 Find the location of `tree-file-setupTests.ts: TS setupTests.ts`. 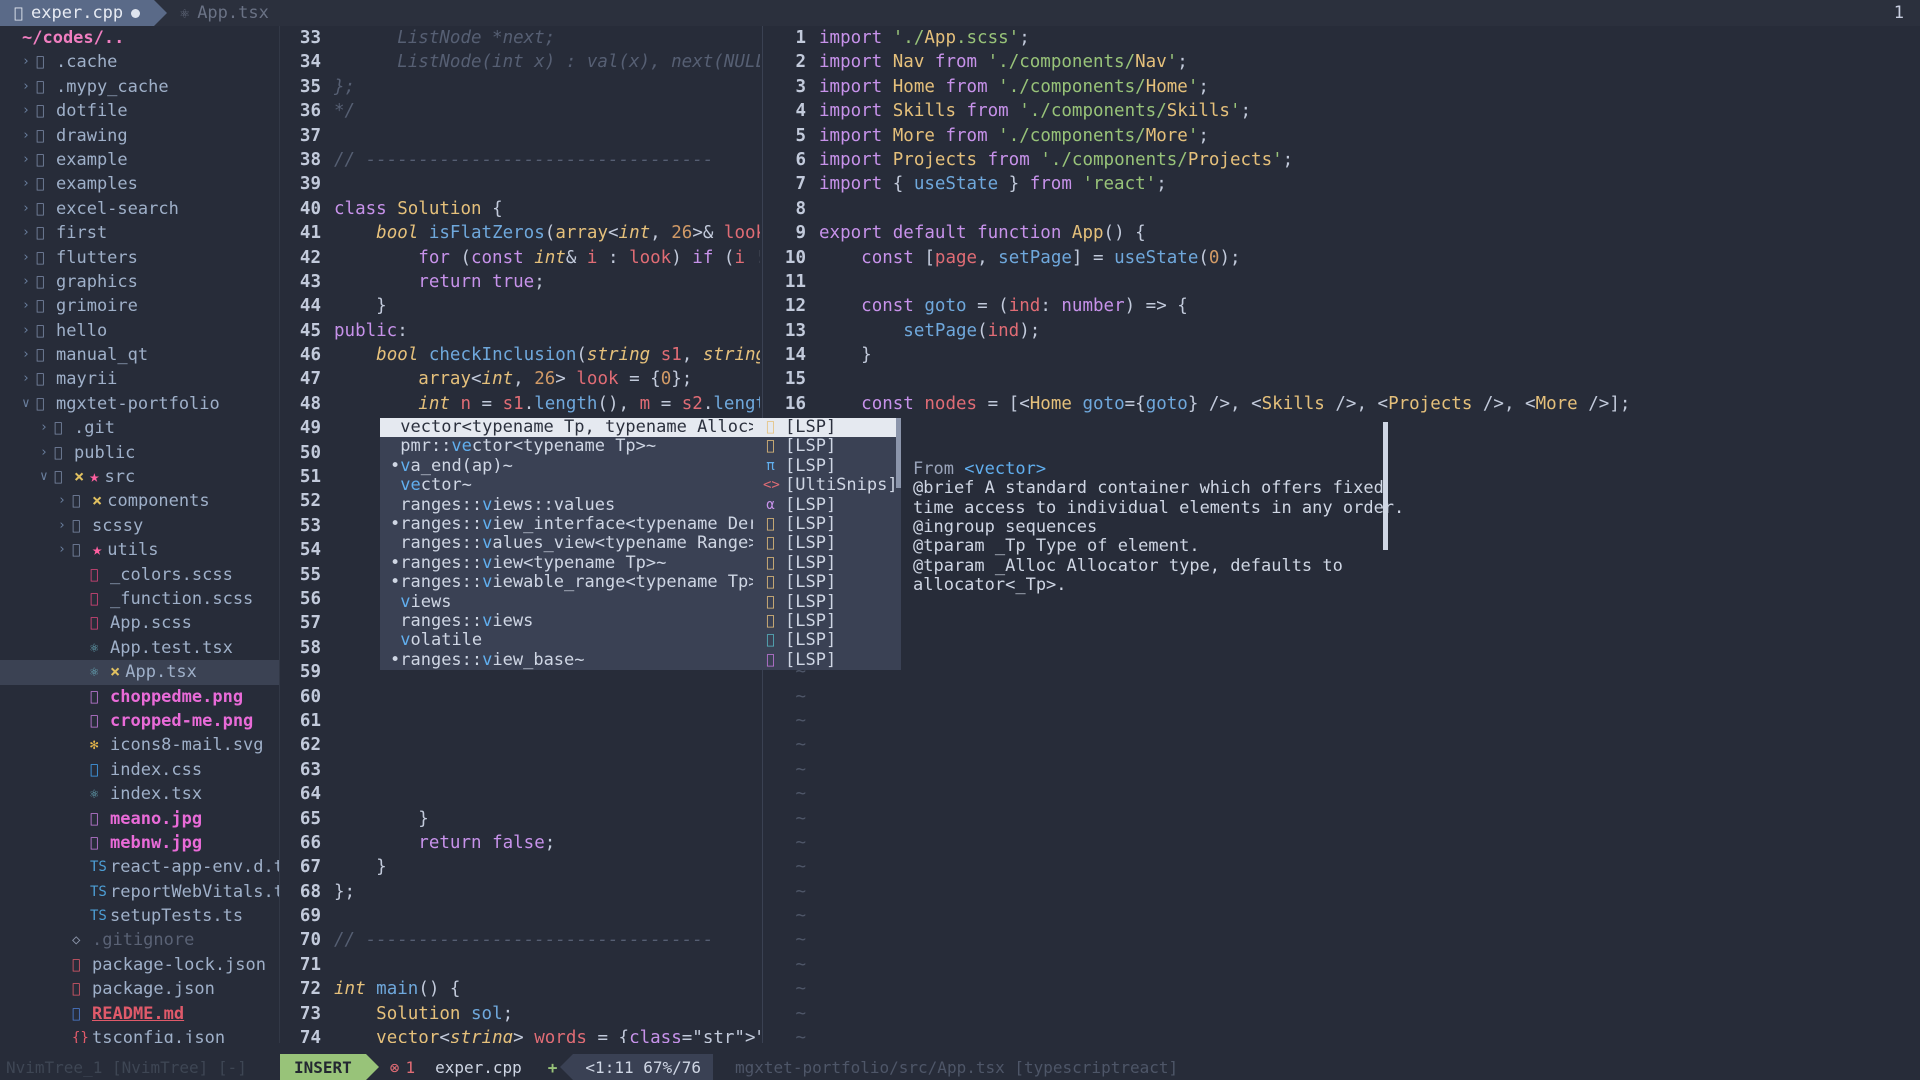

tree-file-setupTests.ts: TS setupTests.ts is located at coordinates (139, 916).